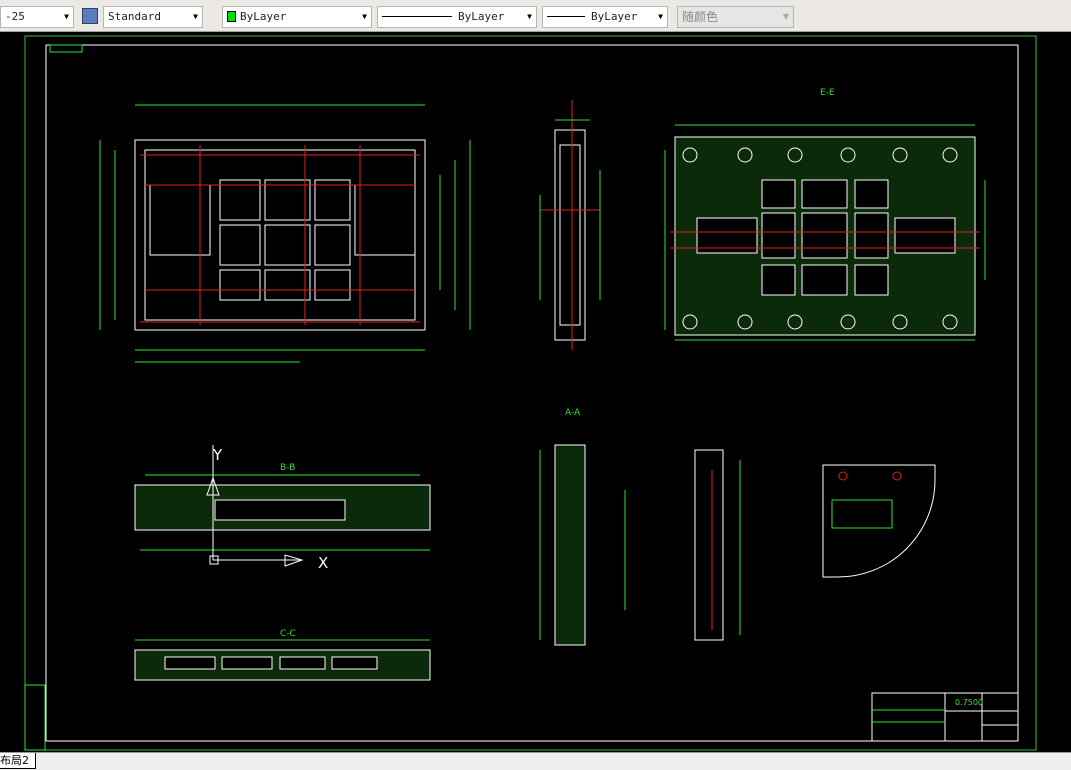 The width and height of the screenshot is (1071, 770). What do you see at coordinates (969, 702) in the screenshot?
I see `title-code: 0.7500` at bounding box center [969, 702].